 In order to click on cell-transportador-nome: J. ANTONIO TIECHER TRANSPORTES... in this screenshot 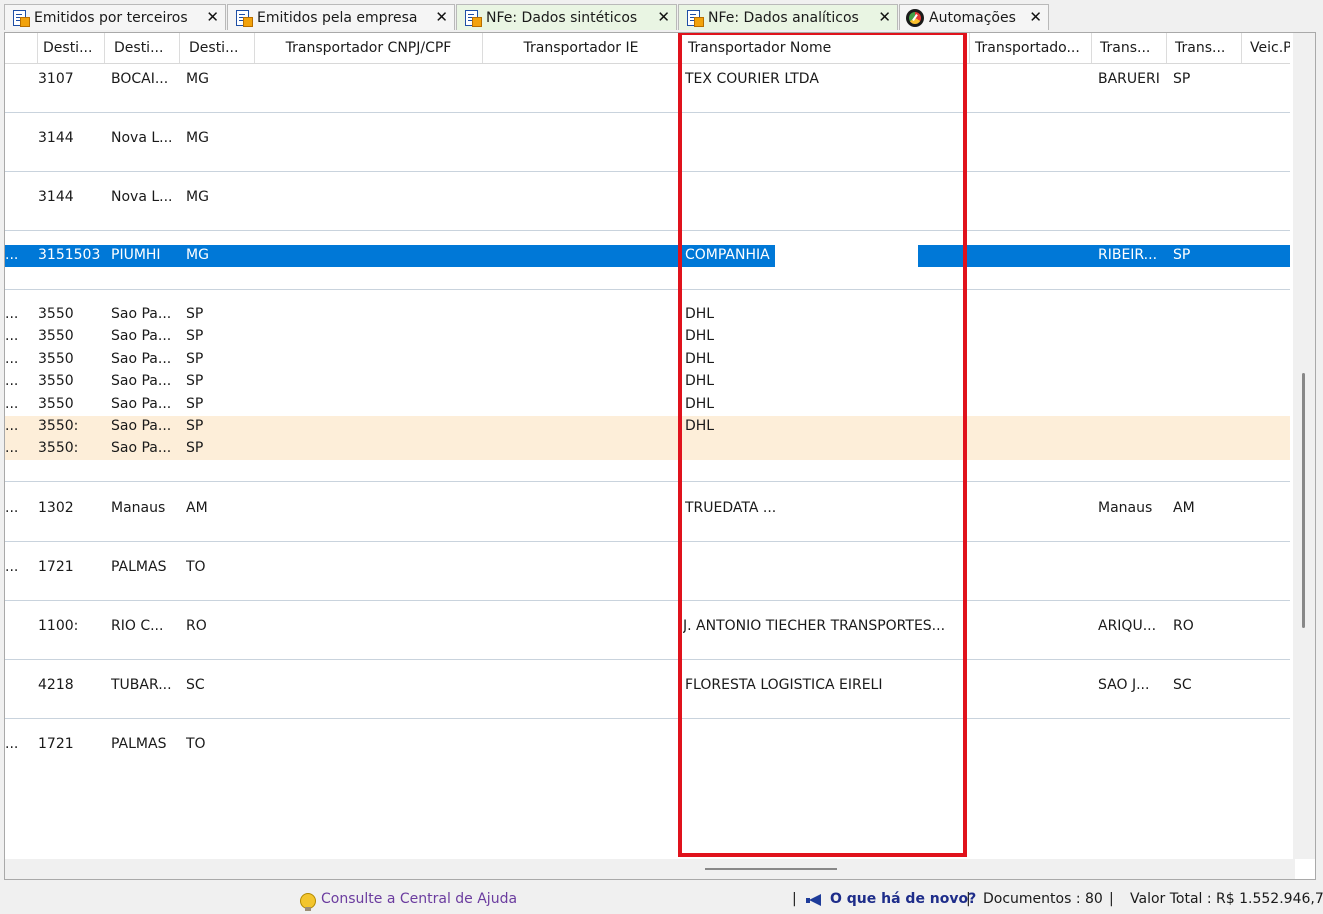, I will do `click(814, 626)`.